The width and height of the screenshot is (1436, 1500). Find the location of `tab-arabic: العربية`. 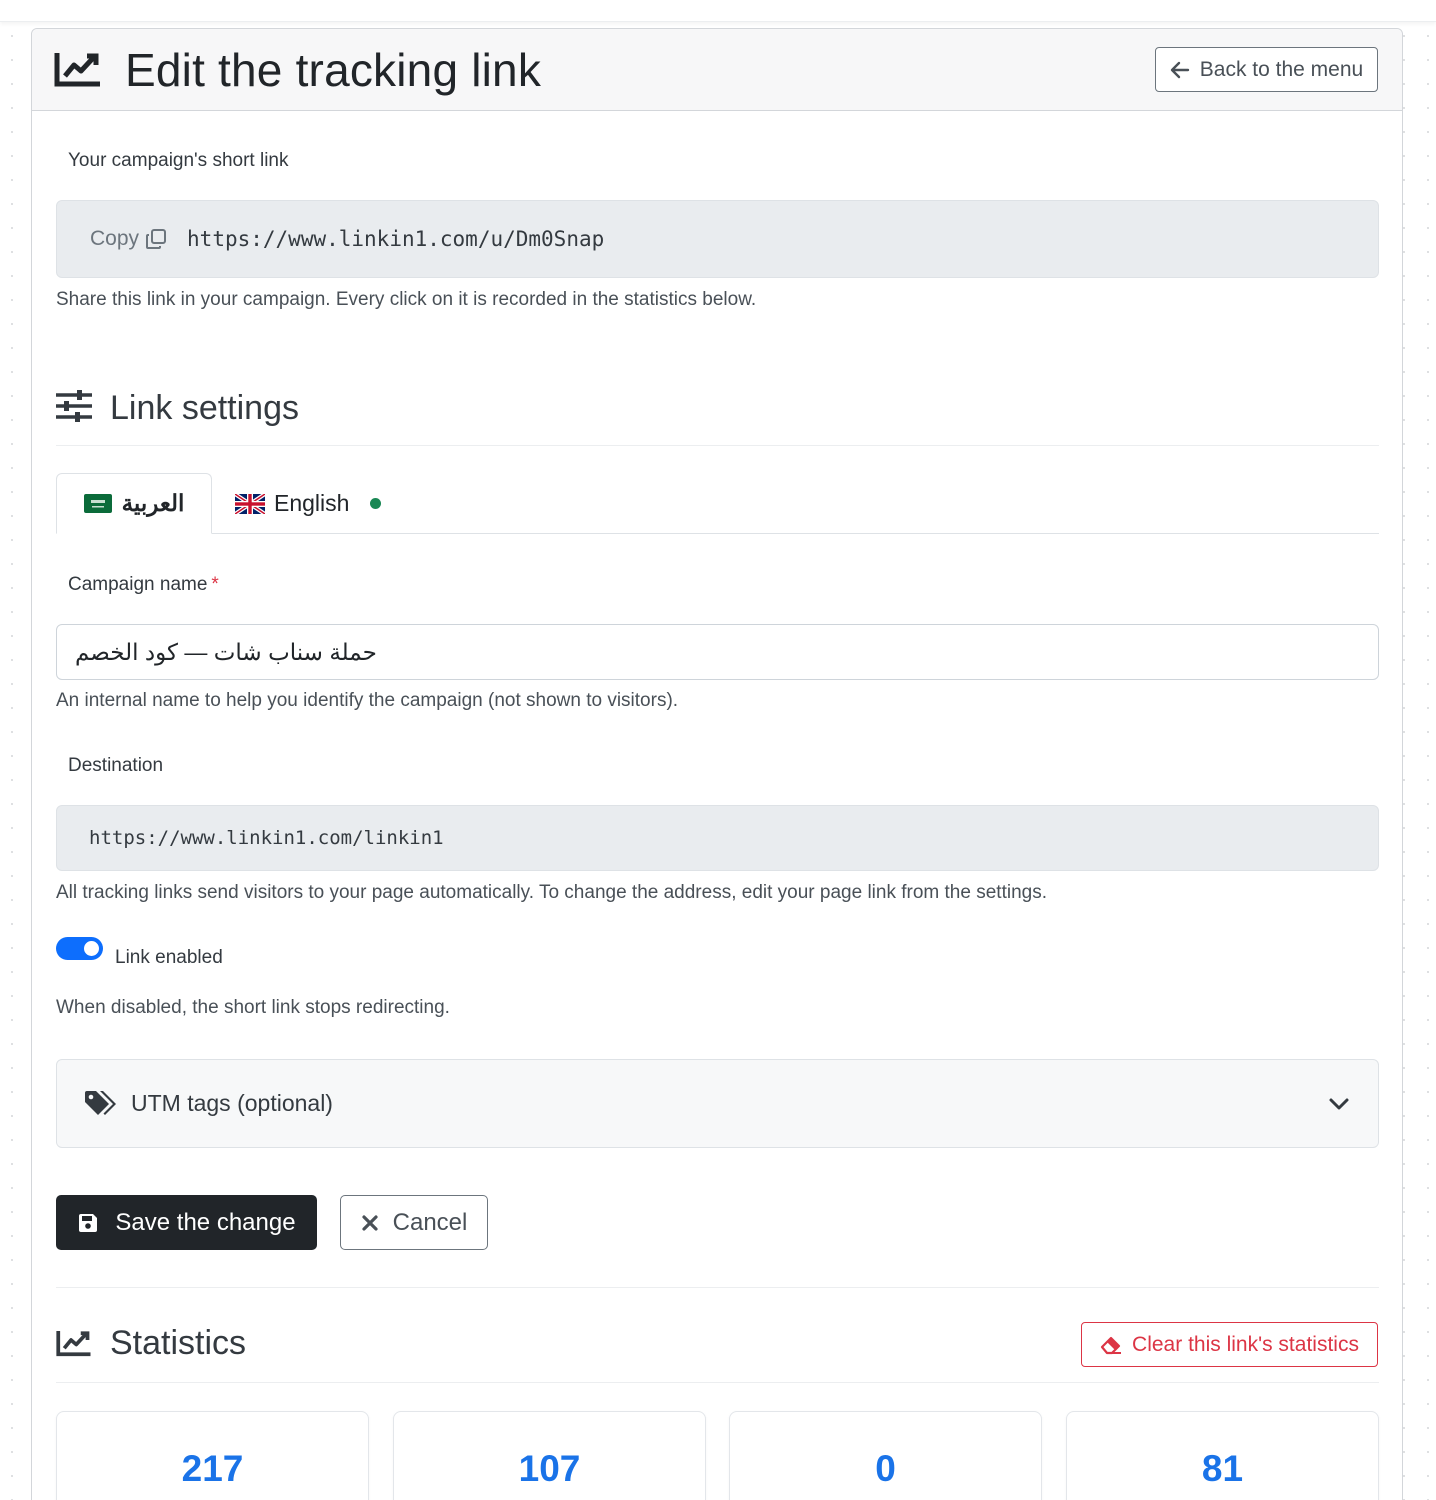

tab-arabic: العربية is located at coordinates (134, 503).